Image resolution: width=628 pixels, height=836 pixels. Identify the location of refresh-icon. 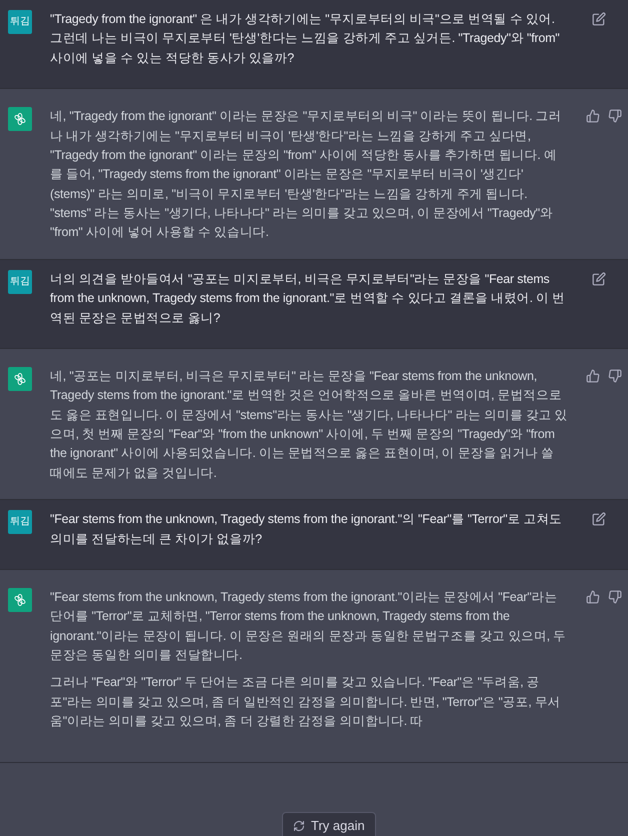
(299, 826).